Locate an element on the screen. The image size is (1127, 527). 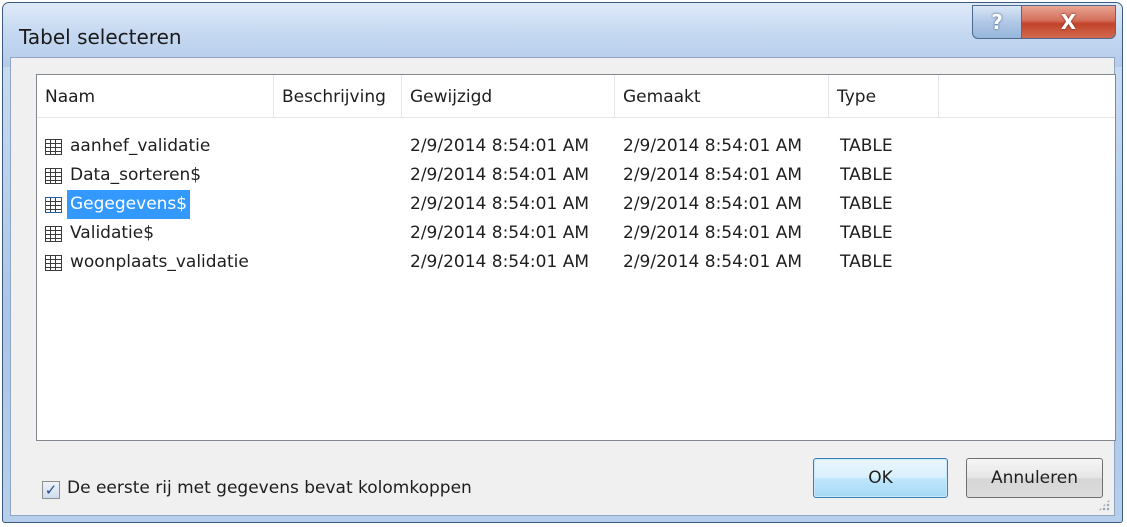
resize-grip-icon is located at coordinates (1104, 505).